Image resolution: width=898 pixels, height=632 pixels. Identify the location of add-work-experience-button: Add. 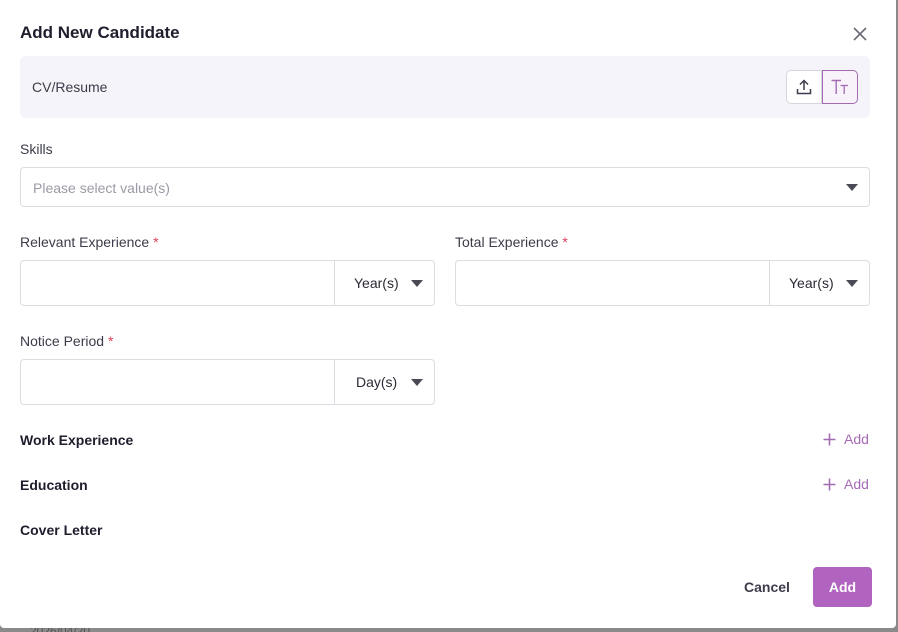
(846, 439).